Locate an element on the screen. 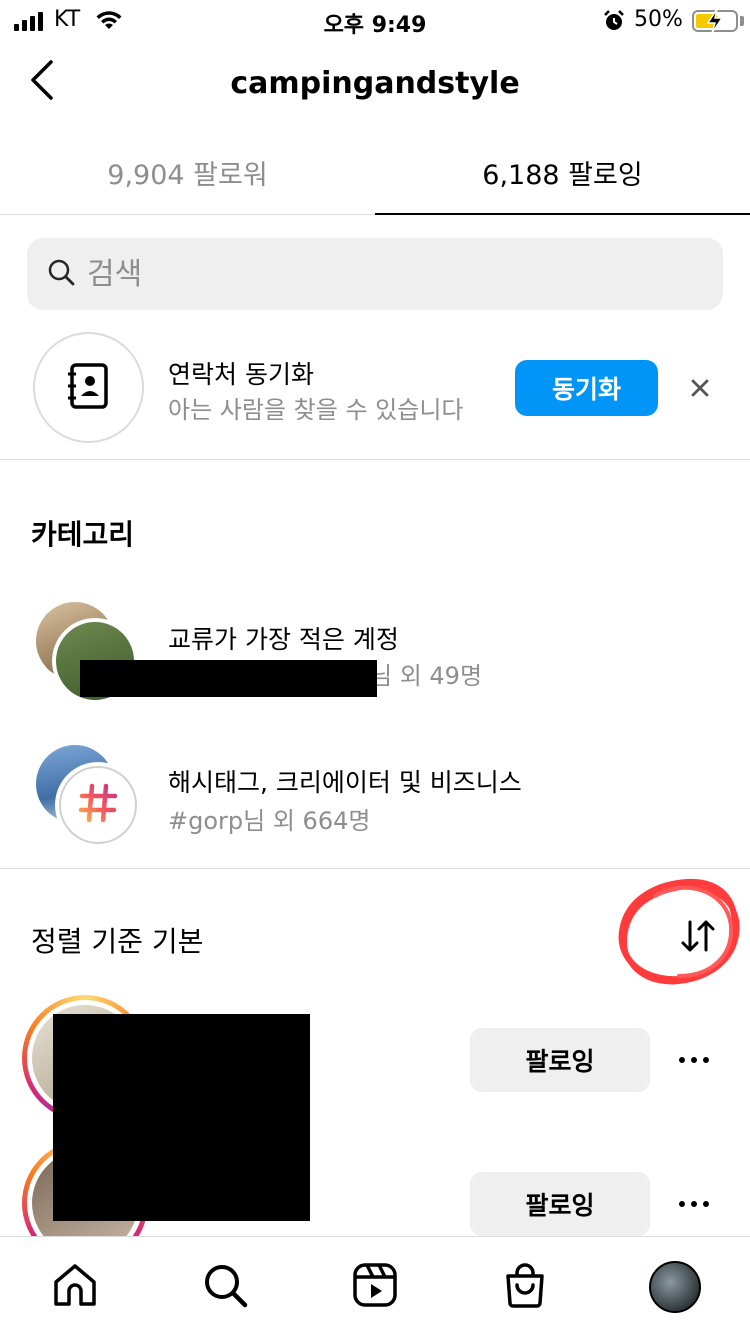  nav-search is located at coordinates (225, 1287).